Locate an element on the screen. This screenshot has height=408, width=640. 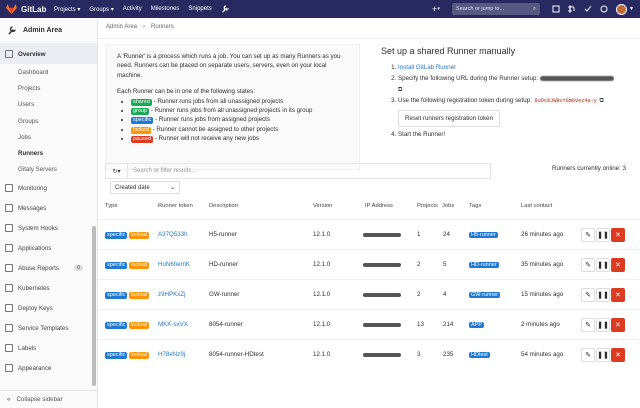
runner-last-contact: 2 minutes ago is located at coordinates (540, 324).